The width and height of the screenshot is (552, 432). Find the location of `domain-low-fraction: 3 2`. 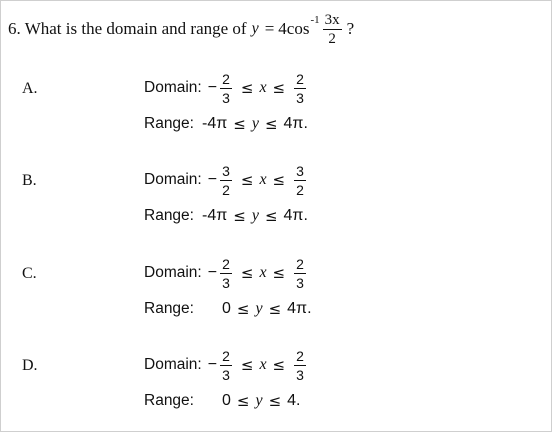

domain-low-fraction: 3 2 is located at coordinates (226, 180).